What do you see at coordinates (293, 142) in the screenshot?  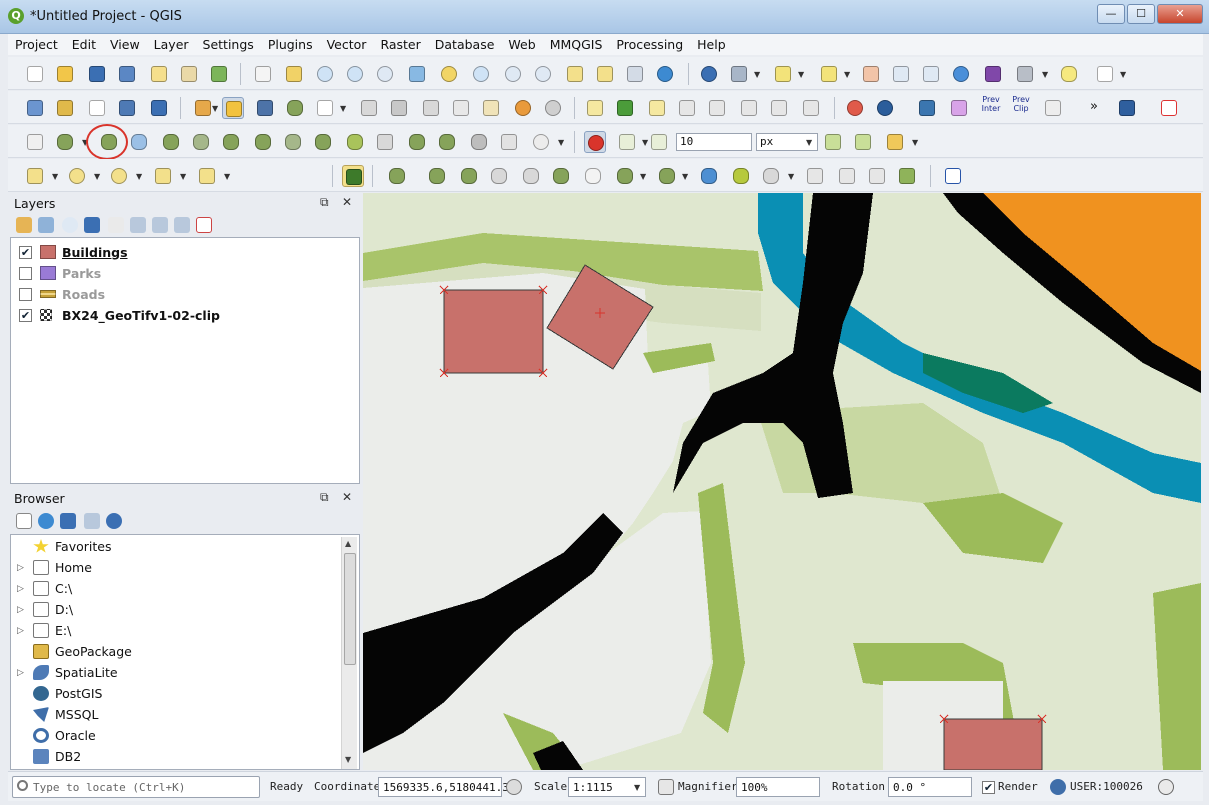 I see `delete-part-x-icon` at bounding box center [293, 142].